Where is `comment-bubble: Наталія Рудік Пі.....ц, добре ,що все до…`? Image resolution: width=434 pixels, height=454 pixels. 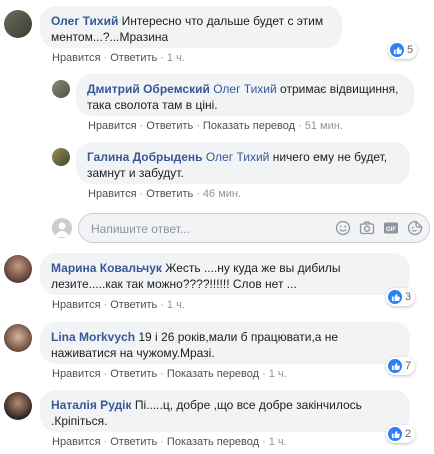 comment-bubble: Наталія Рудік Пі.....ц, добре ,що все до… is located at coordinates (225, 411).